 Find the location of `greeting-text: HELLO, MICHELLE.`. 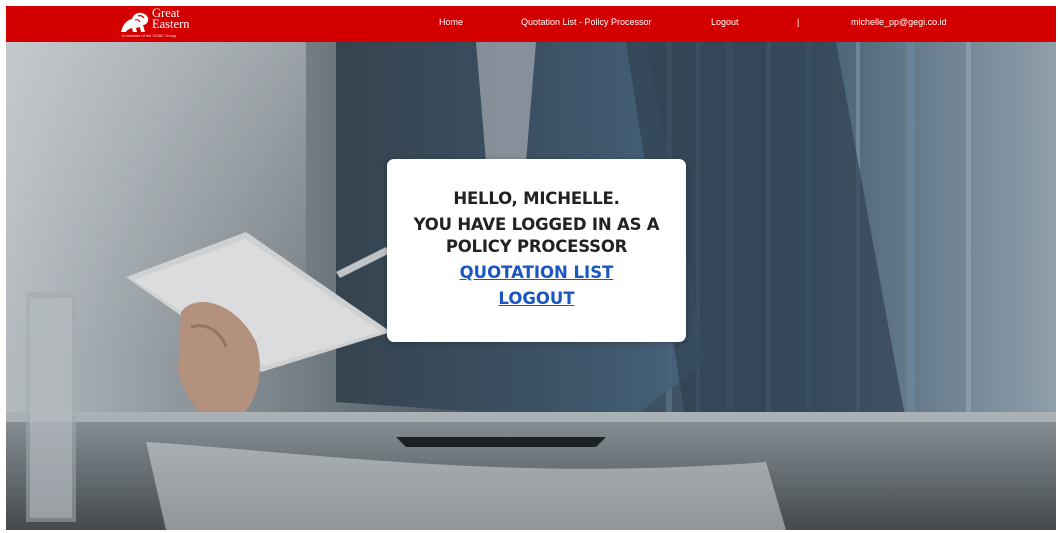

greeting-text: HELLO, MICHELLE. is located at coordinates (536, 198).